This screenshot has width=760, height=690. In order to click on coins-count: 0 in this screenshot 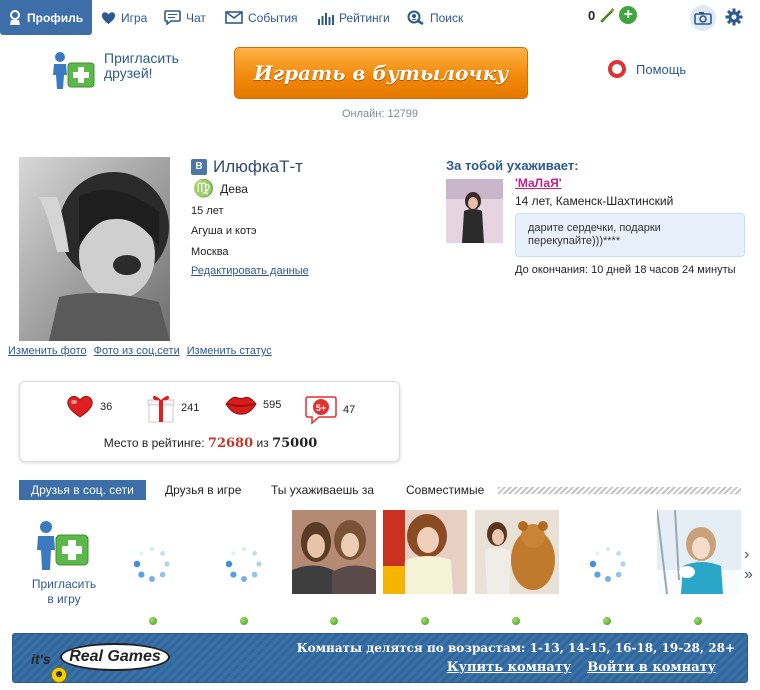, I will do `click(592, 15)`.